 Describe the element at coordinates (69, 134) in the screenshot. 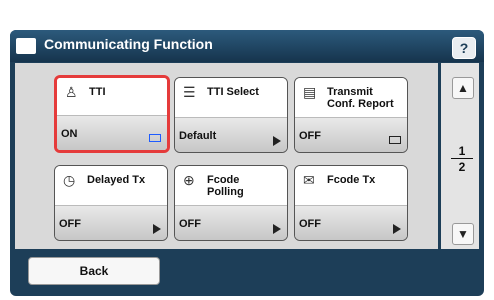

I see `tile-value: ON` at that location.